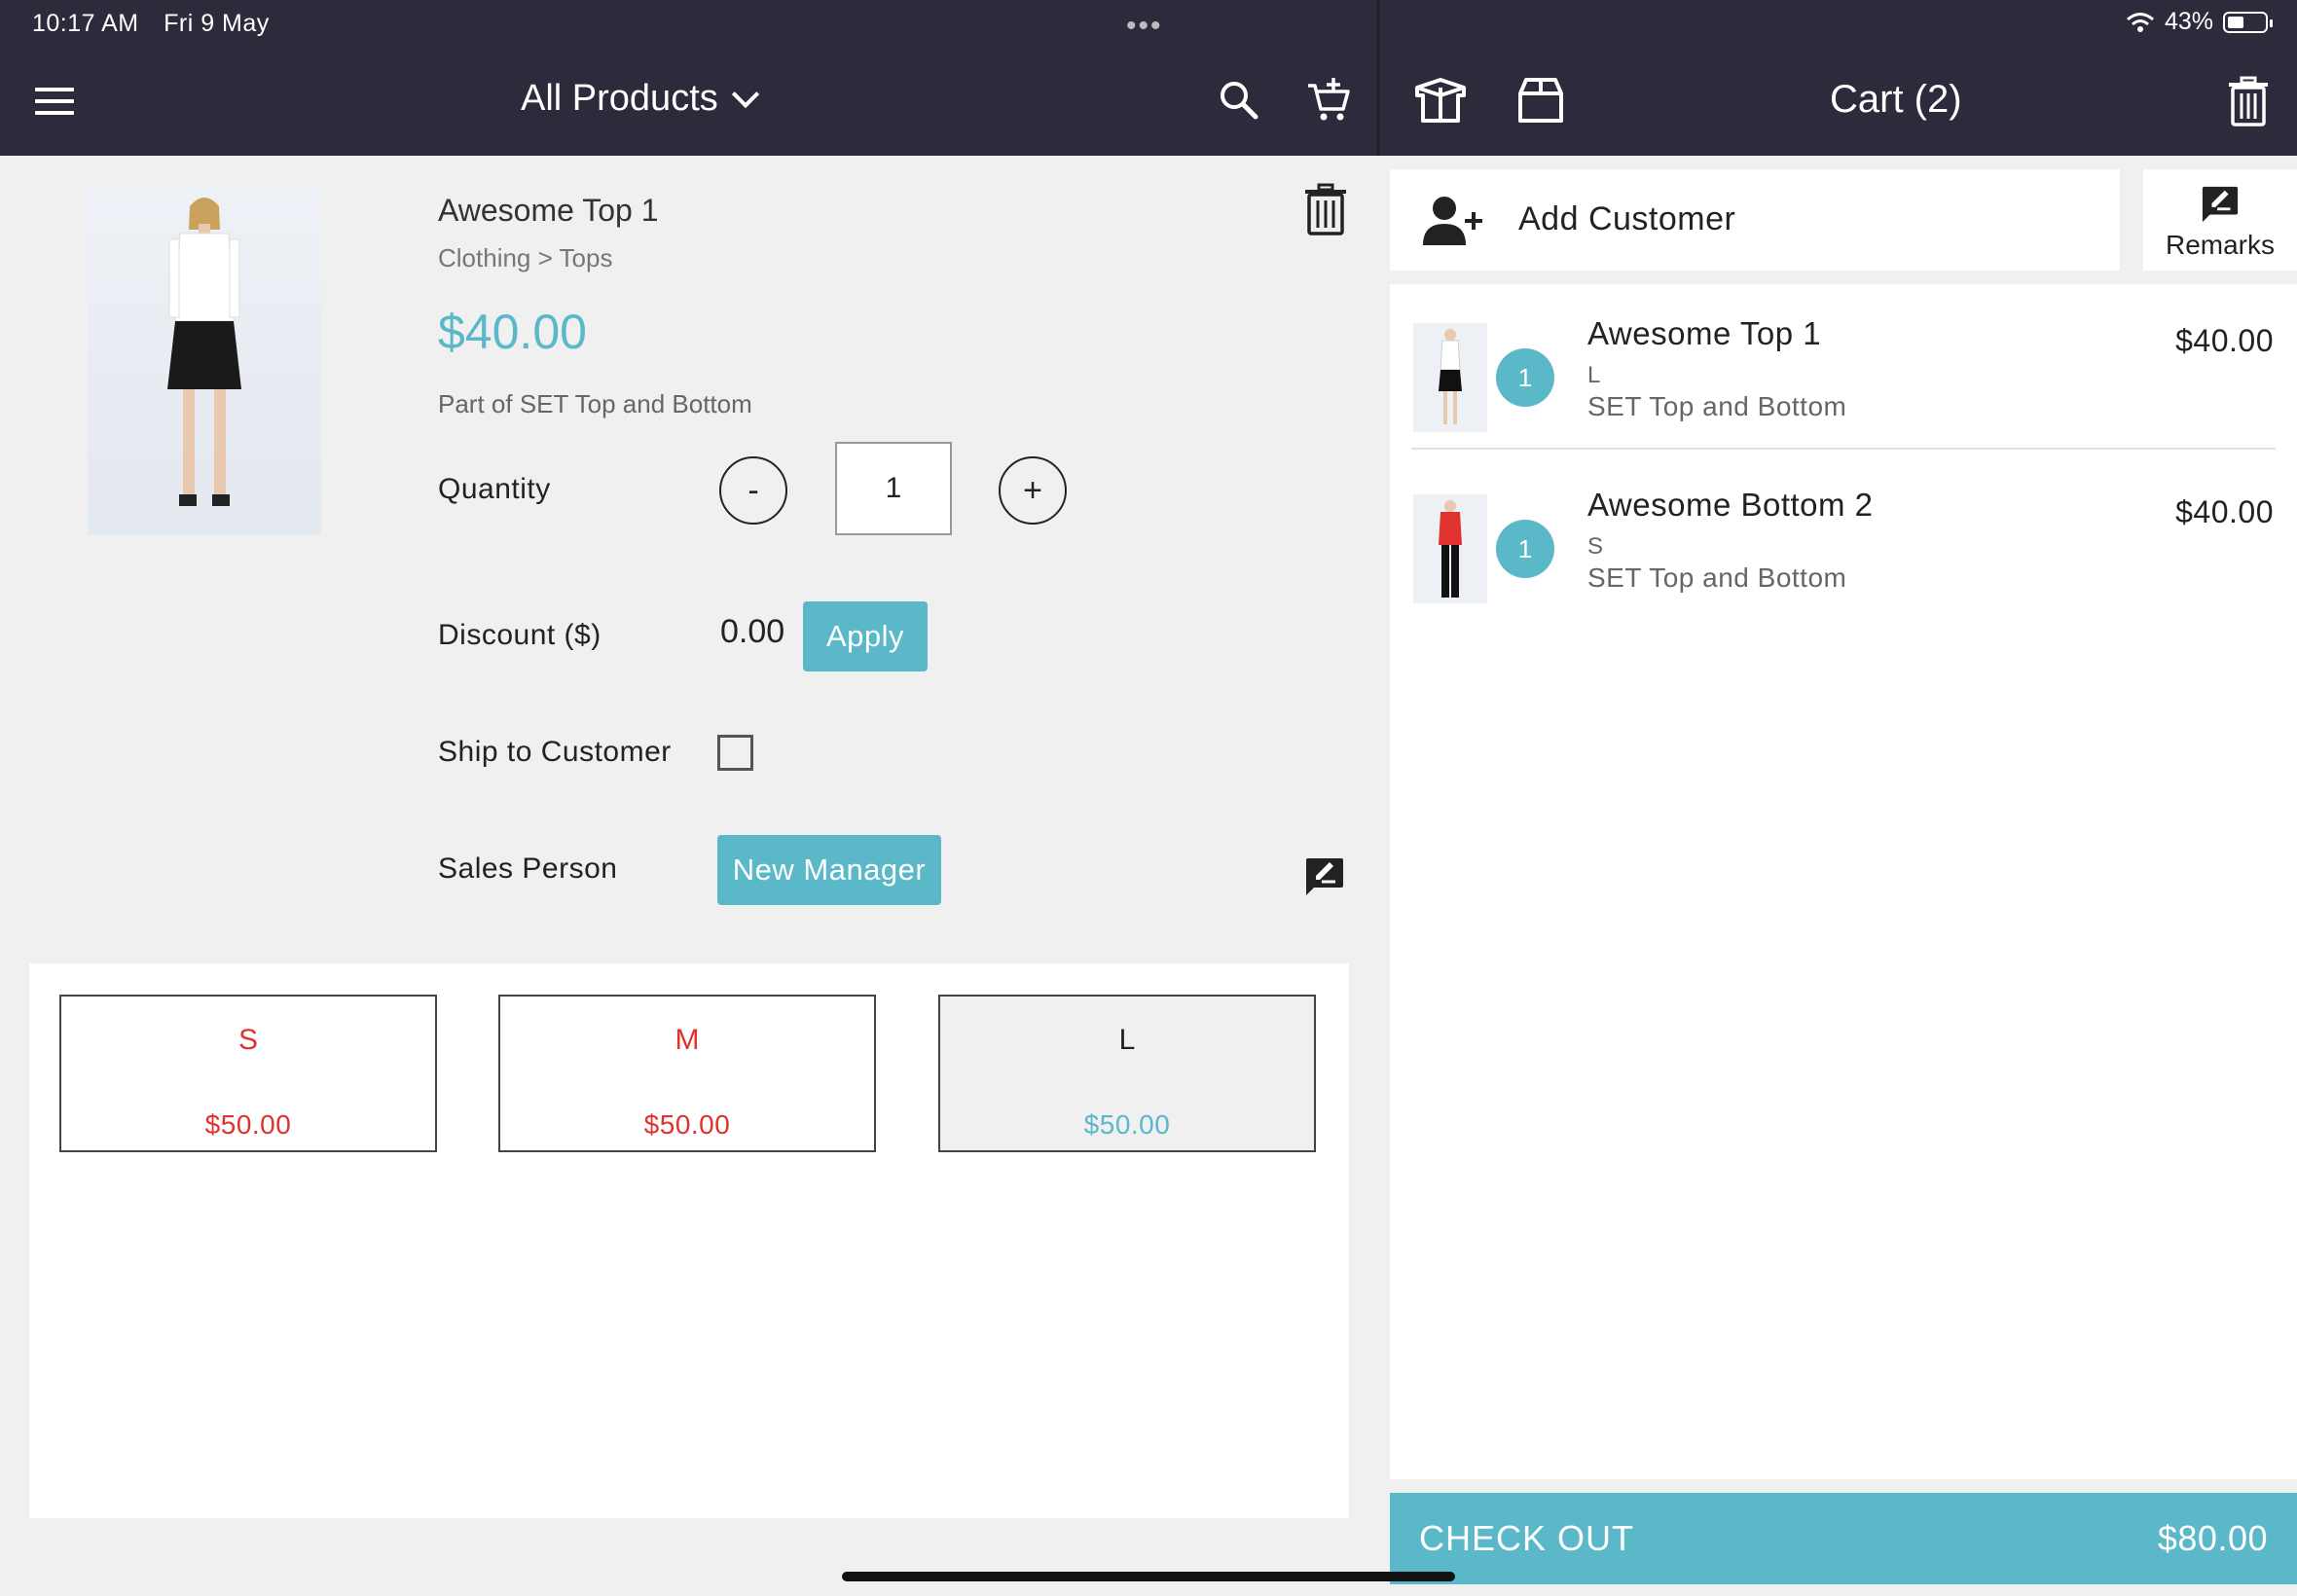  What do you see at coordinates (85, 23) in the screenshot?
I see `status-time: 10:17 AM` at bounding box center [85, 23].